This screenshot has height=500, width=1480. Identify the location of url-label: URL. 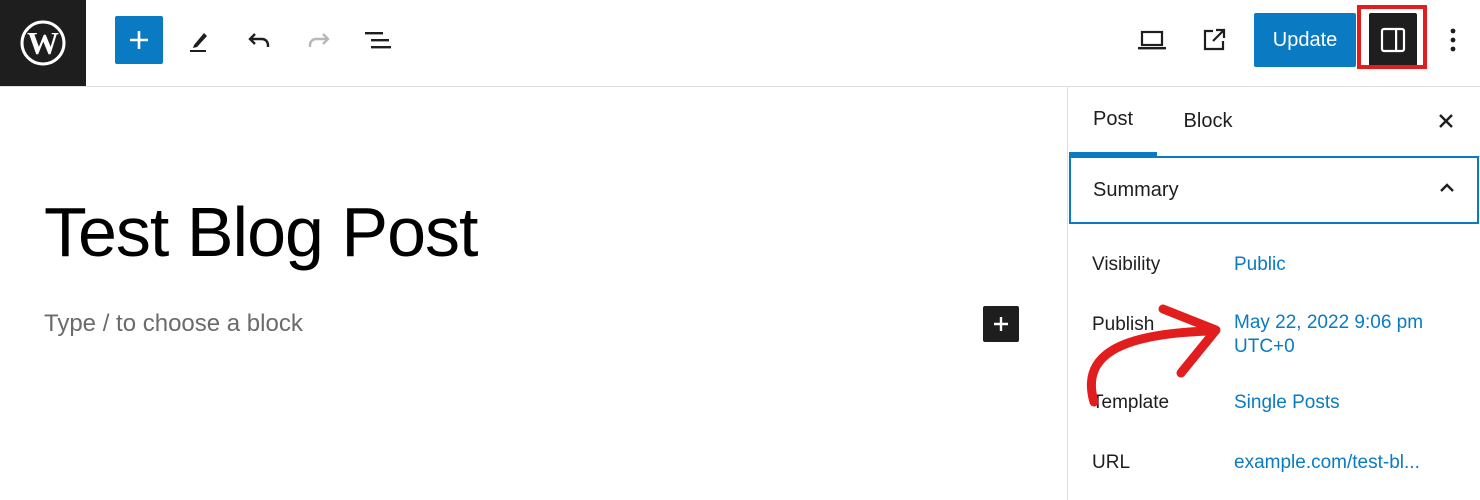
(1111, 462).